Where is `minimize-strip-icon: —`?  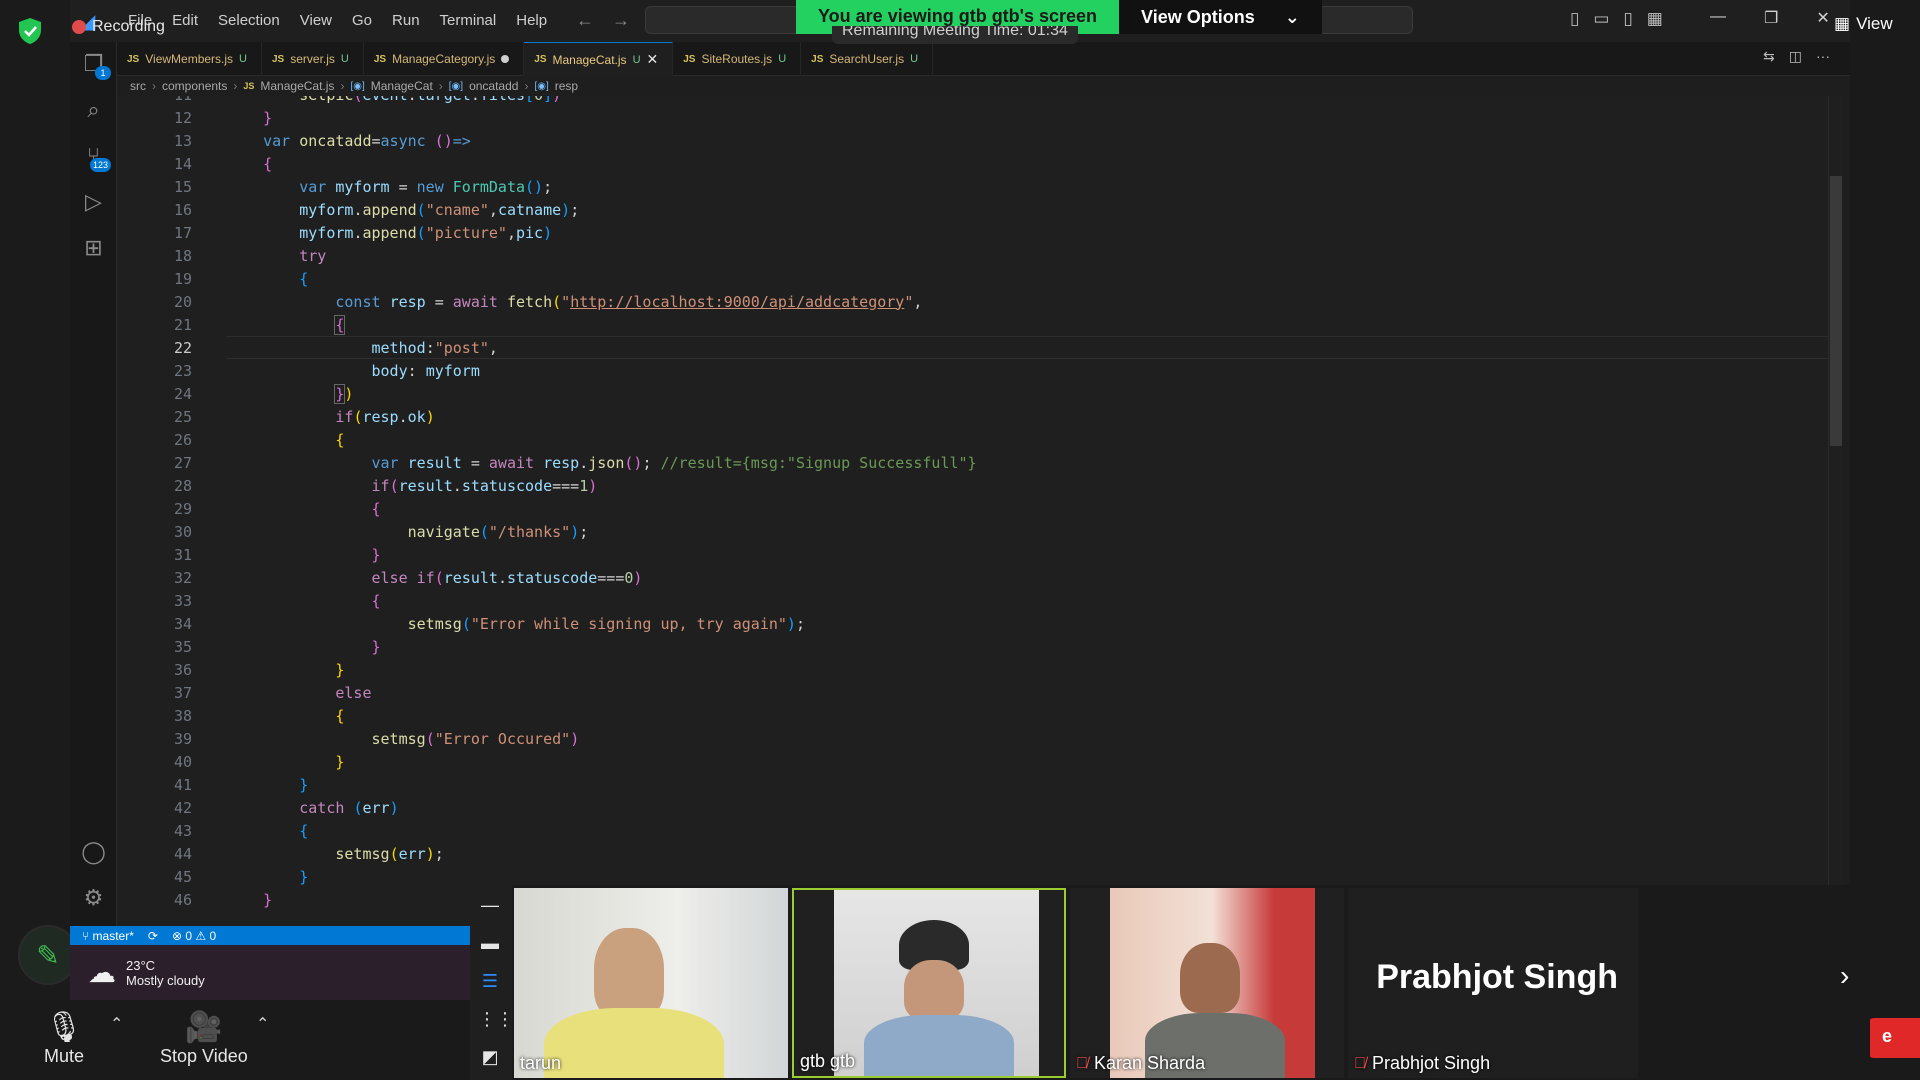
minimize-strip-icon: — is located at coordinates (490, 905).